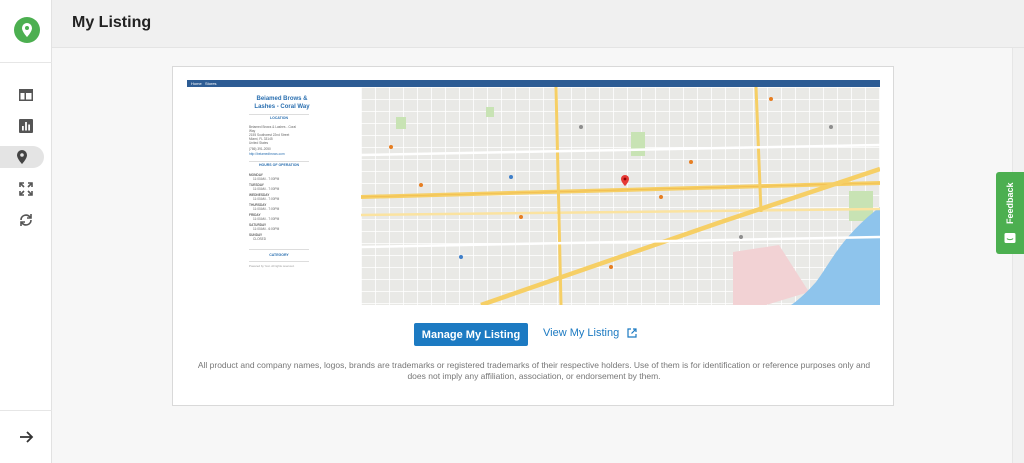 This screenshot has height=463, width=1024. I want to click on fullscreen-icon, so click(26, 189).